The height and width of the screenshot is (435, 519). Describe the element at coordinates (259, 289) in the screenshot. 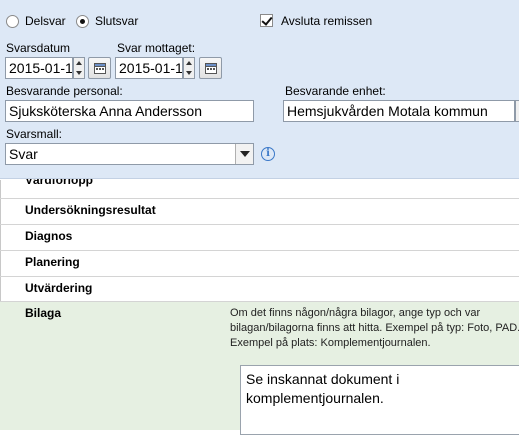

I see `section-row-utvardering: Utvärdering` at that location.